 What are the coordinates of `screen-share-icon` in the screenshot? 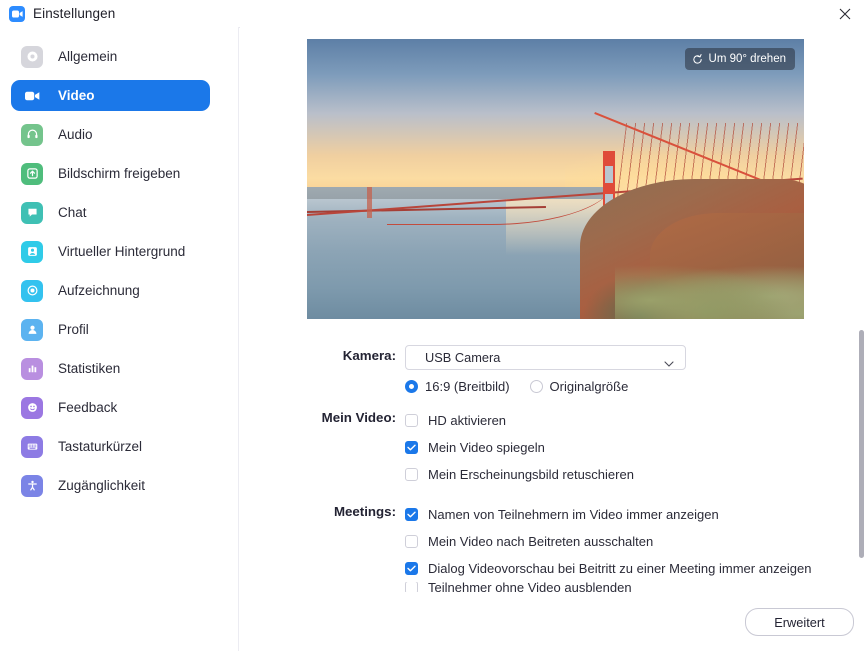 It's located at (32, 173).